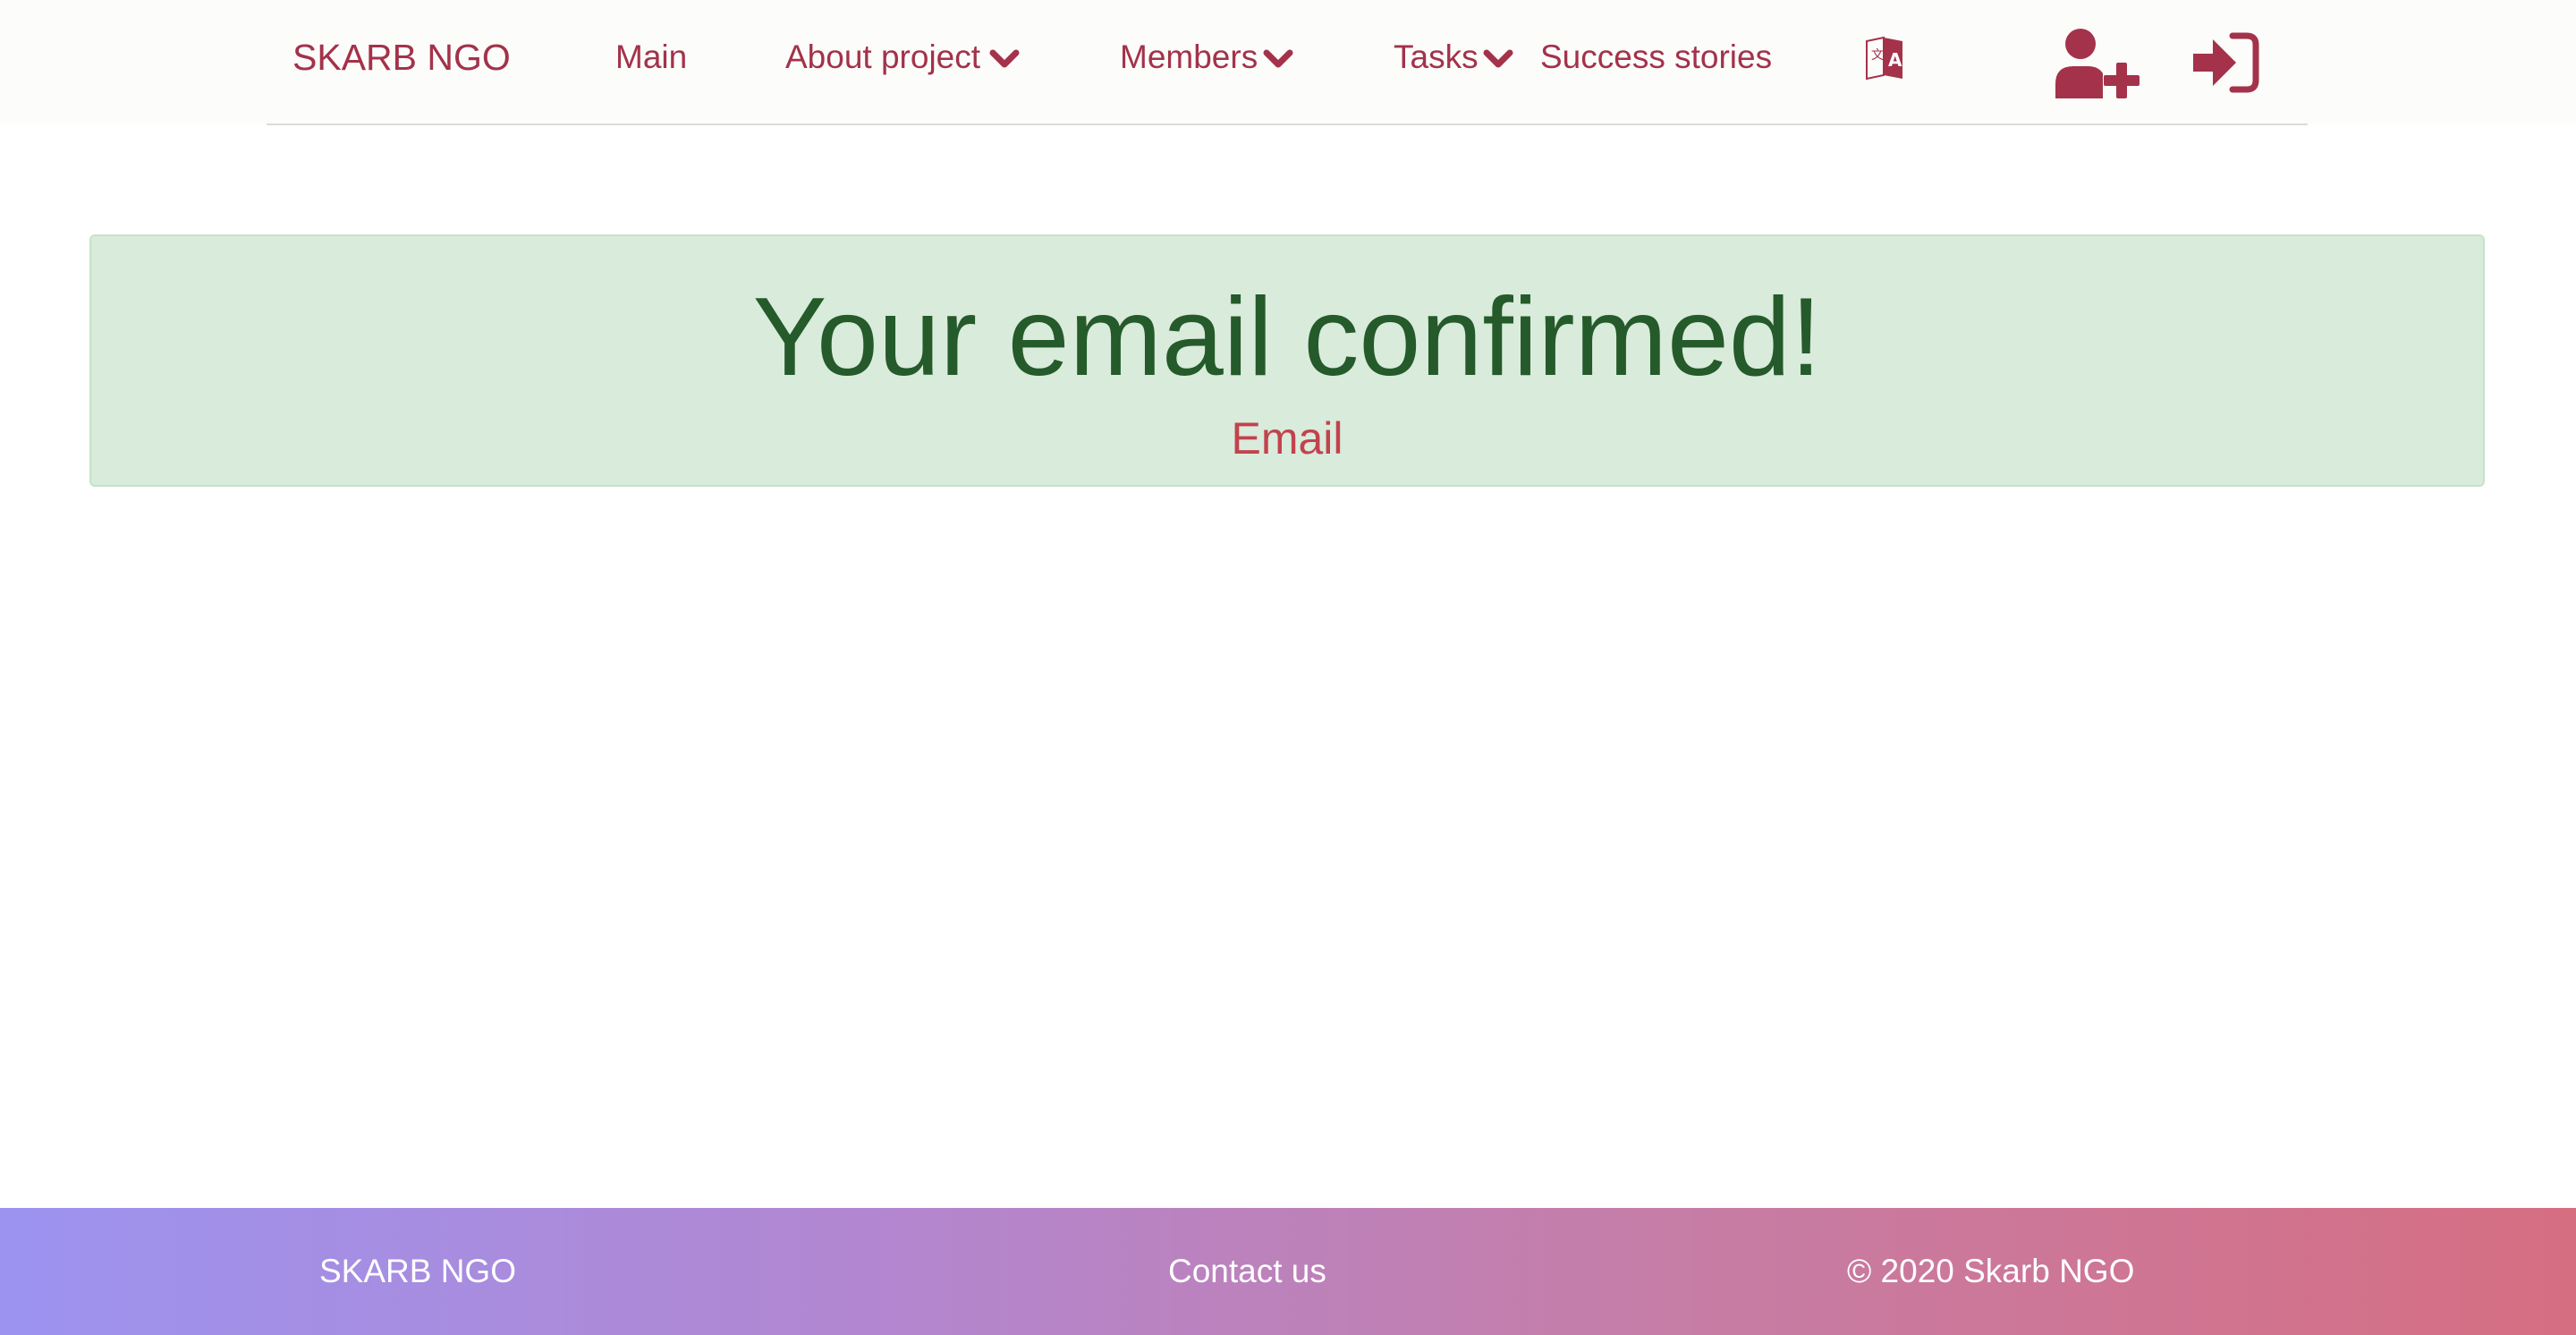  I want to click on footer-copyright: © 2020 Skarb NGO, so click(1991, 1271).